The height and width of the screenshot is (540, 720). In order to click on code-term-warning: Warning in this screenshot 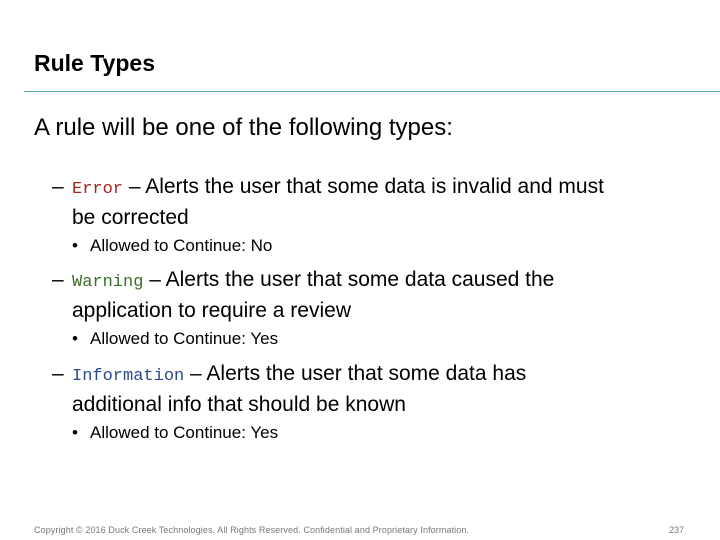, I will do `click(108, 282)`.